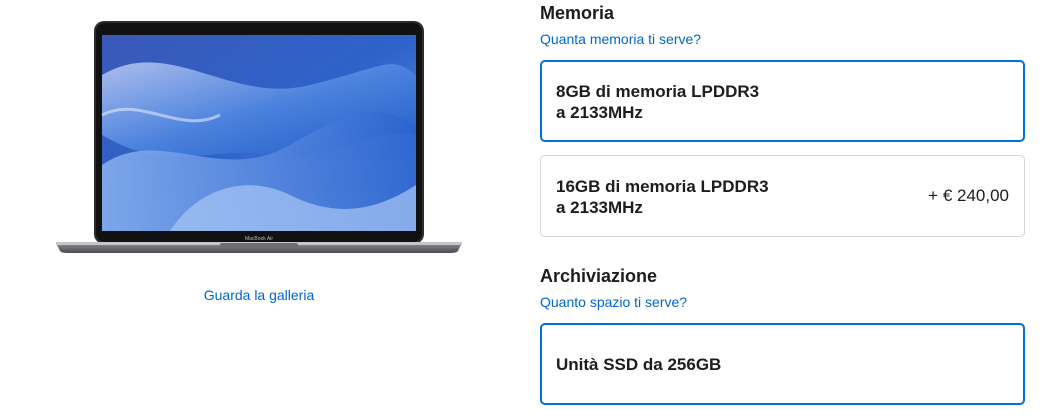 This screenshot has height=415, width=1060. I want to click on storage-help-link: Quanto spazio ti serve?, so click(613, 302).